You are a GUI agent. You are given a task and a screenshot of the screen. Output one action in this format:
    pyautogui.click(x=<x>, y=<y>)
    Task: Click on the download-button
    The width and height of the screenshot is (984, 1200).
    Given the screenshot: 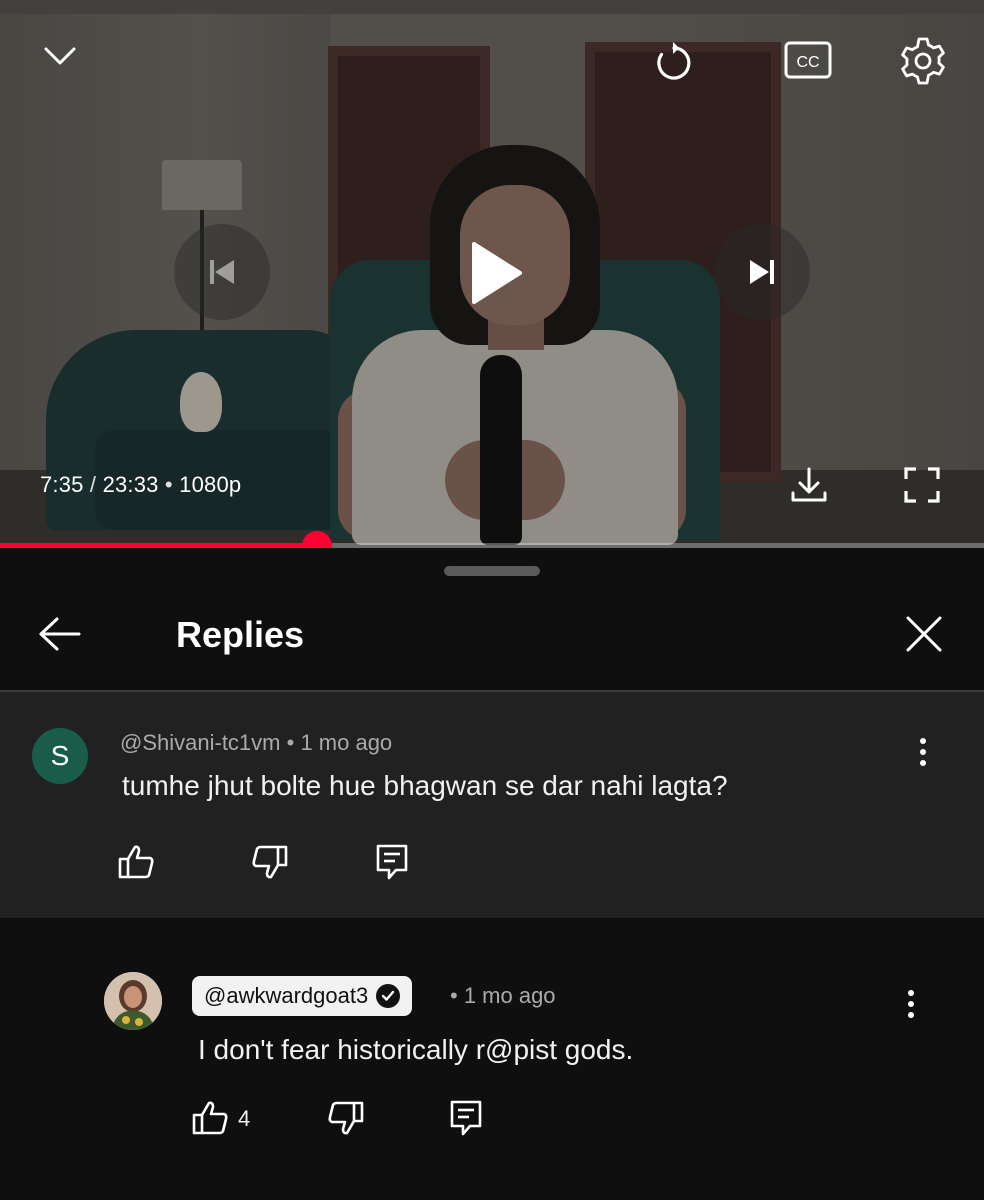 What is the action you would take?
    pyautogui.click(x=809, y=485)
    